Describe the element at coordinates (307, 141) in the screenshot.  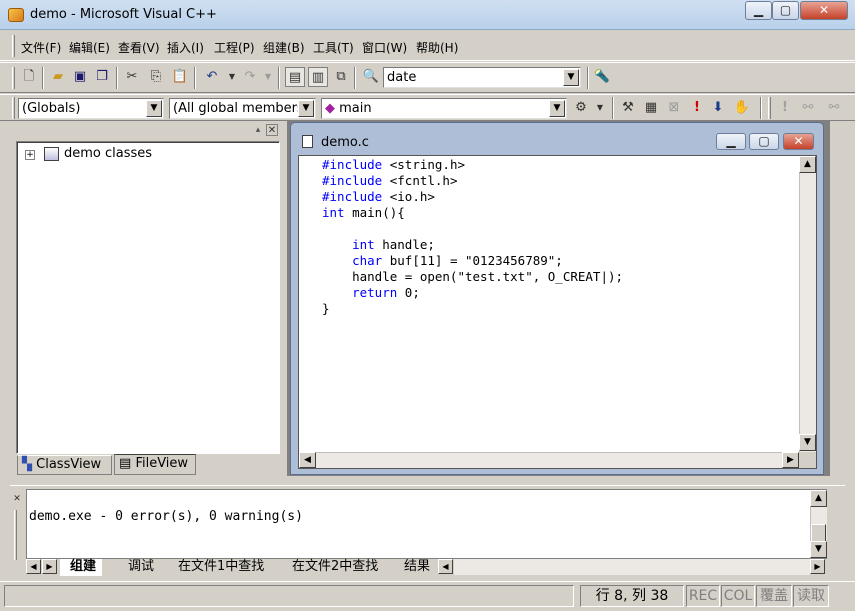
I see `document-icon` at that location.